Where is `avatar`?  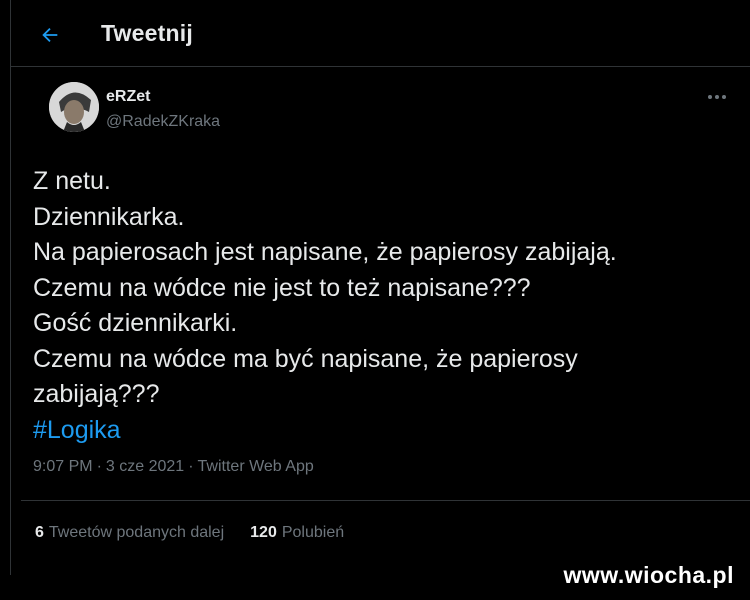 avatar is located at coordinates (74, 107).